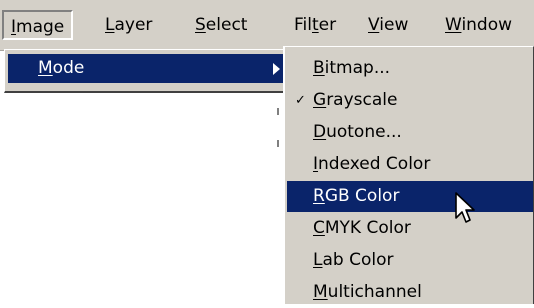 The height and width of the screenshot is (308, 534). What do you see at coordinates (374, 25) in the screenshot?
I see `menu-view-mnemonic: V` at bounding box center [374, 25].